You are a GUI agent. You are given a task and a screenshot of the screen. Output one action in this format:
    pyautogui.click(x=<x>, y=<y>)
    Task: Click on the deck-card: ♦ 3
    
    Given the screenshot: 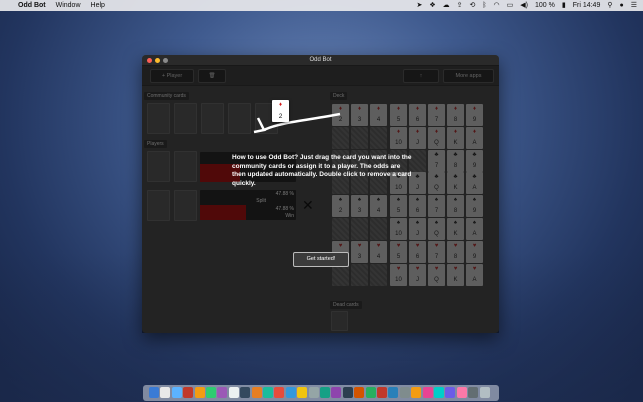 What is the action you would take?
    pyautogui.click(x=359, y=115)
    